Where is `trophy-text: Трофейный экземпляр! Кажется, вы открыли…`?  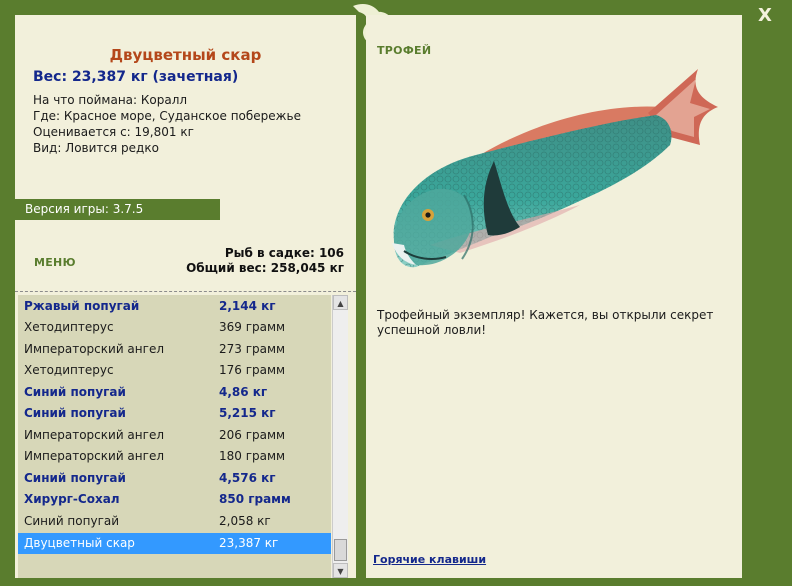
trophy-text: Трофейный экземпляр! Кажется, вы открыли… is located at coordinates (545, 322).